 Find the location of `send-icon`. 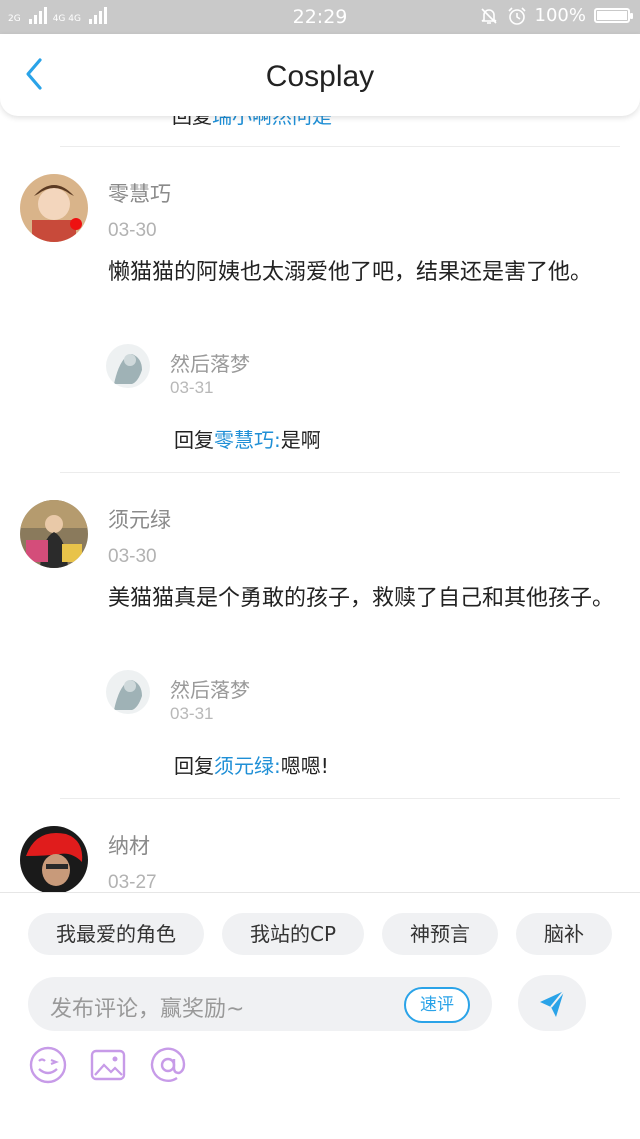

send-icon is located at coordinates (552, 1003).